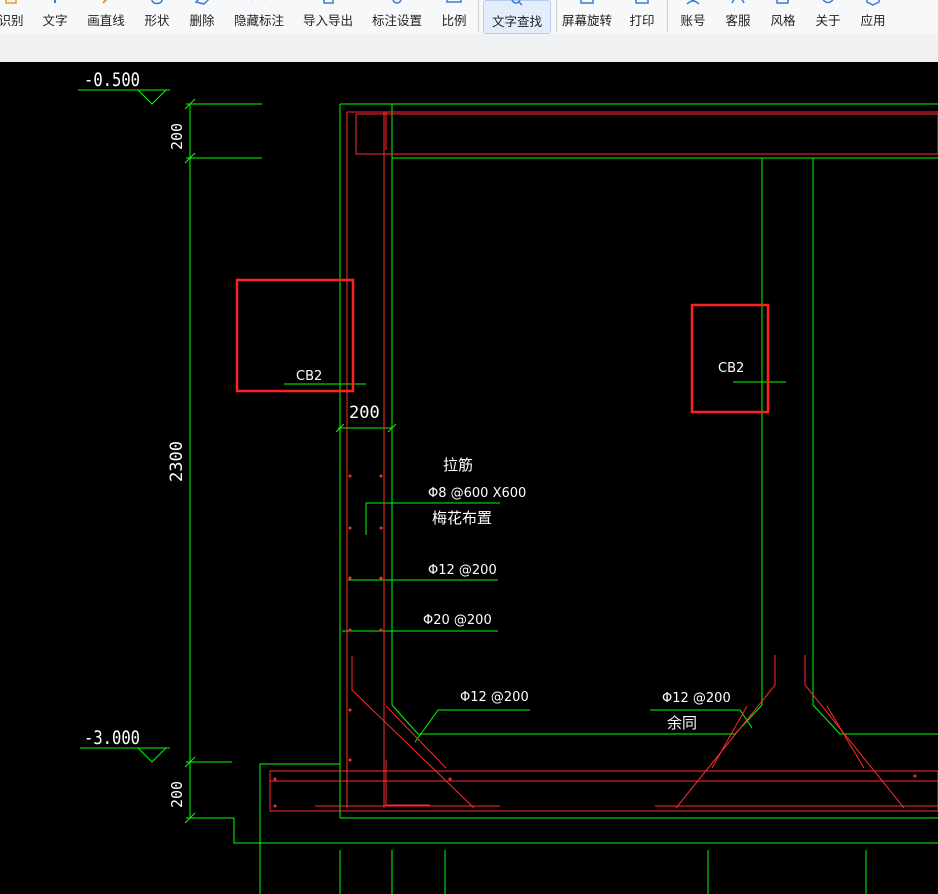 The height and width of the screenshot is (894, 938). I want to click on toolbar-label: 比例, so click(454, 20).